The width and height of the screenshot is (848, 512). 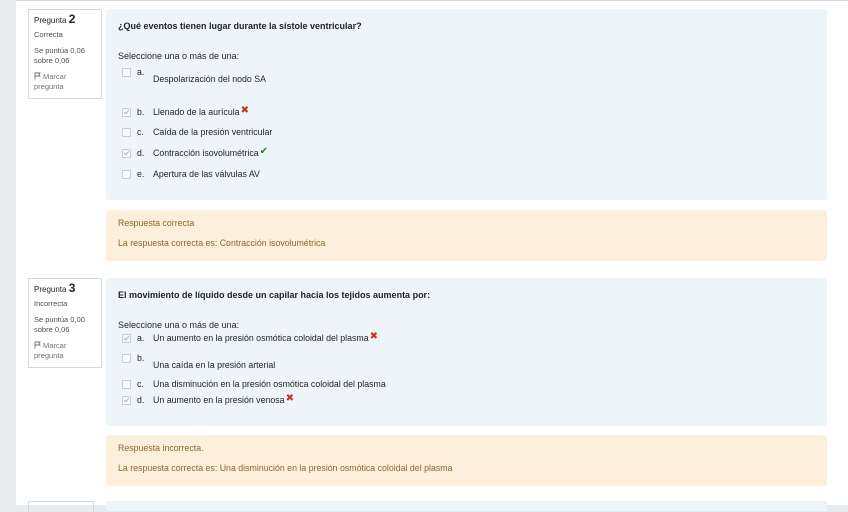 What do you see at coordinates (219, 400) in the screenshot?
I see `option-text: Un aumento en la presión venosa` at bounding box center [219, 400].